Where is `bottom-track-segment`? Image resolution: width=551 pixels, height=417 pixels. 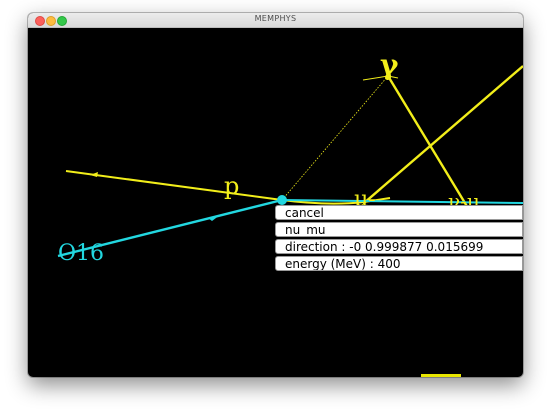
bottom-track-segment is located at coordinates (441, 375).